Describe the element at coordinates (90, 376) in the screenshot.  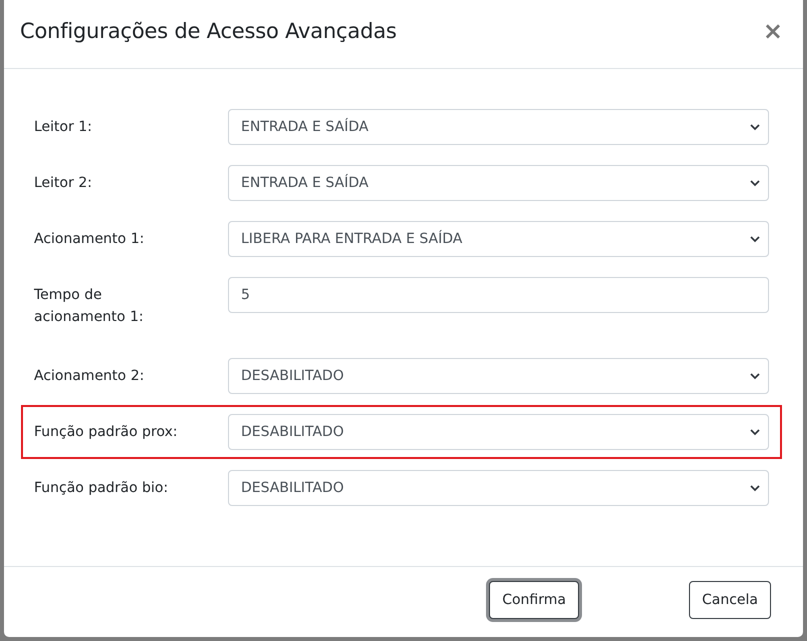
I see `field-label: Acionamento 2:` at that location.